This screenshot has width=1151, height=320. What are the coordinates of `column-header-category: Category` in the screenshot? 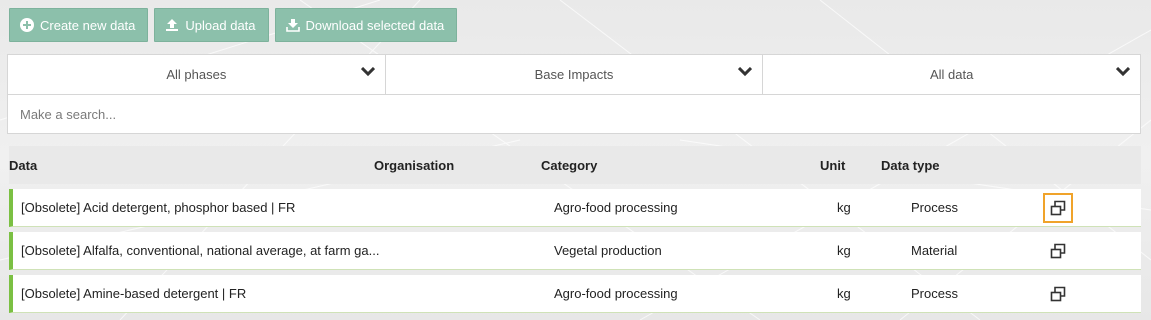 It's located at (569, 165).